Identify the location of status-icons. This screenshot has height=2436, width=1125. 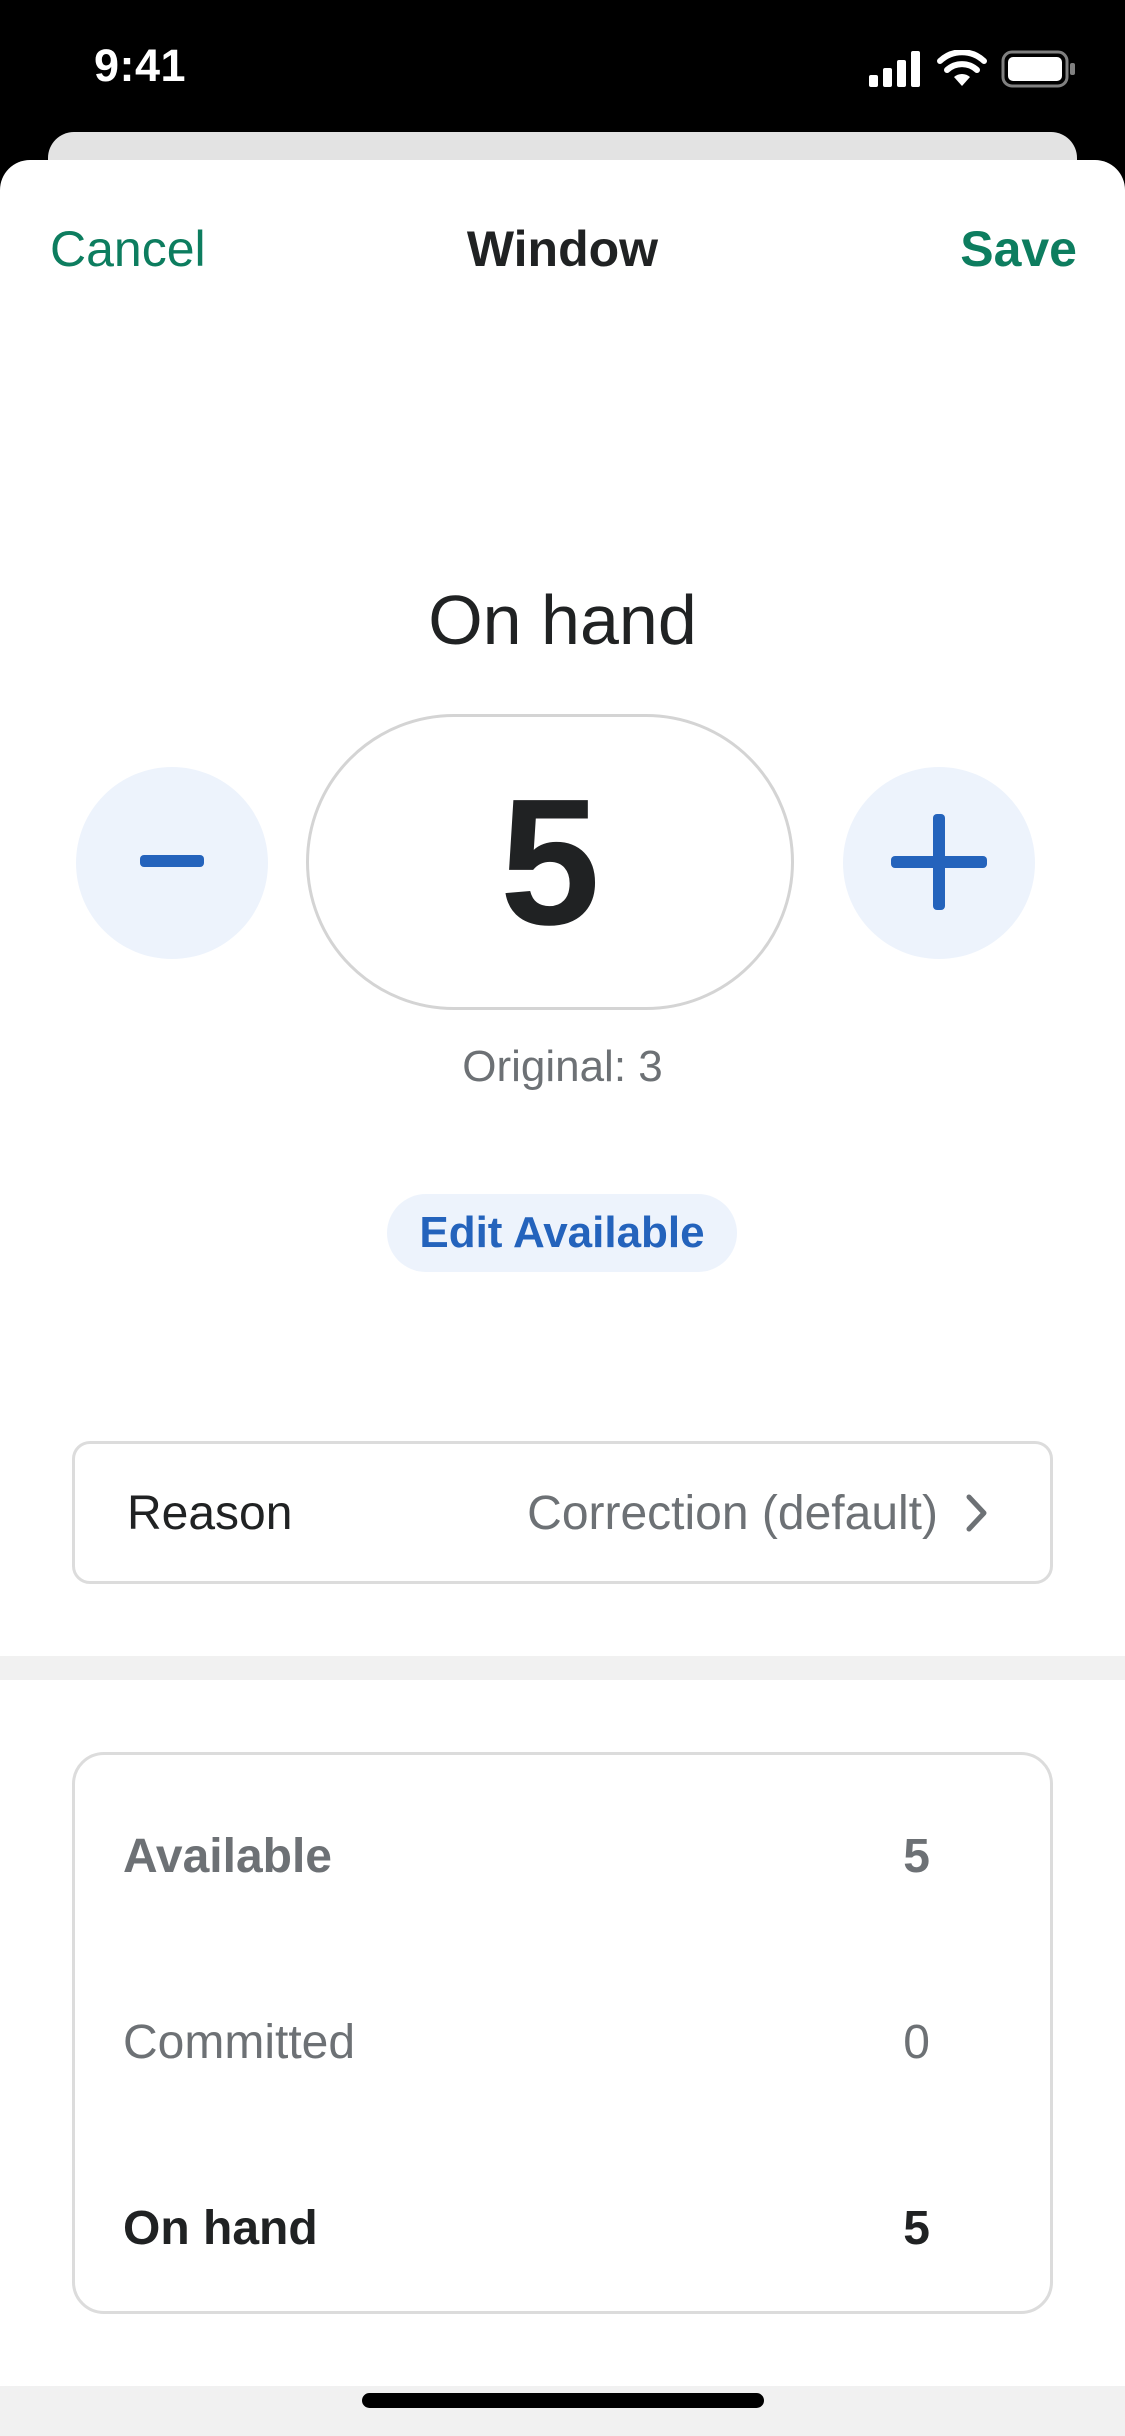
(973, 70).